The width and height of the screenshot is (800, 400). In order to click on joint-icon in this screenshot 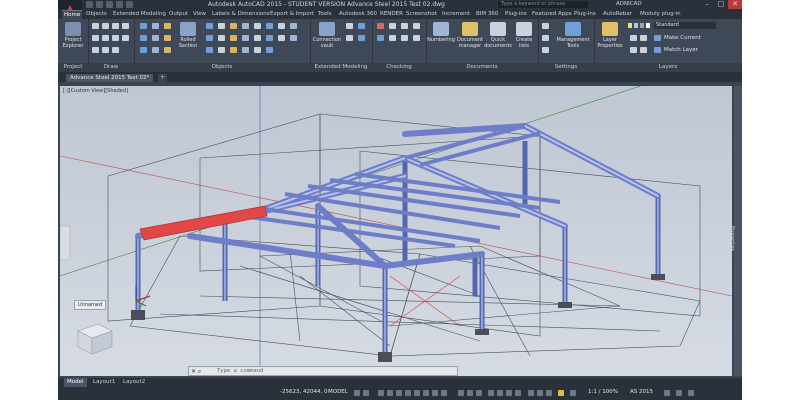, I will do `click(269, 26)`.